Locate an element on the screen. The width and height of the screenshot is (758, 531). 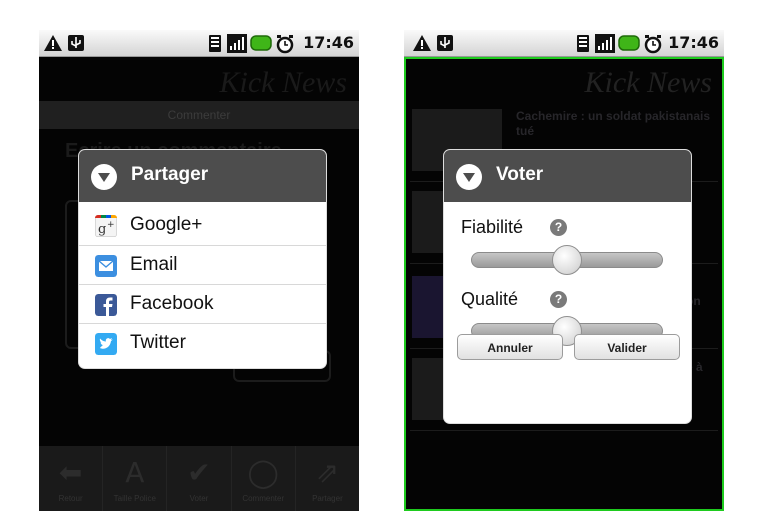
vote-dialog-title: Voter is located at coordinates (520, 174).